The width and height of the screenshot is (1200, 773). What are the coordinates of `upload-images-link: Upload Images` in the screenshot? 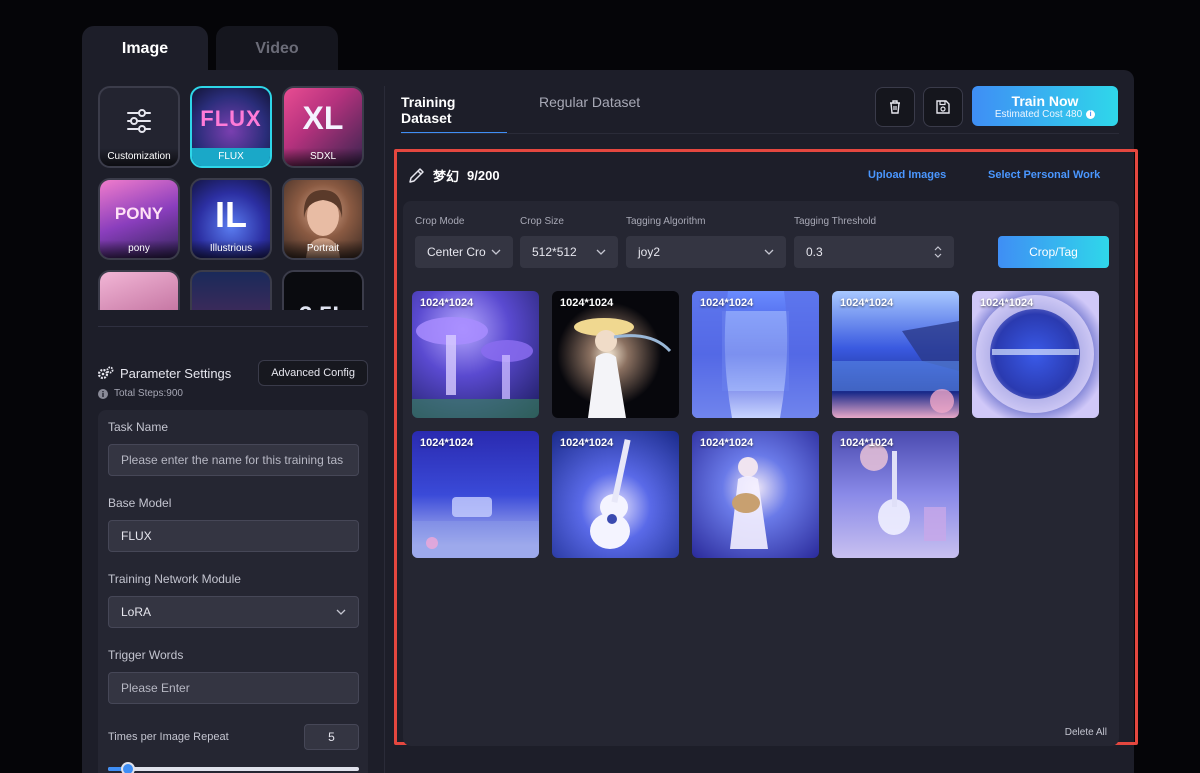 It's located at (907, 175).